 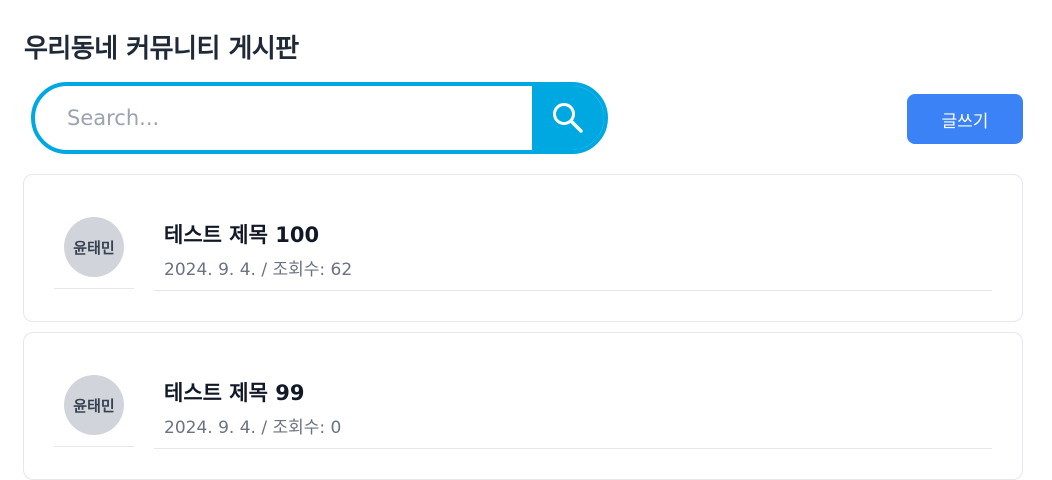 What do you see at coordinates (234, 392) in the screenshot?
I see `post-title: 테스트 제목 99` at bounding box center [234, 392].